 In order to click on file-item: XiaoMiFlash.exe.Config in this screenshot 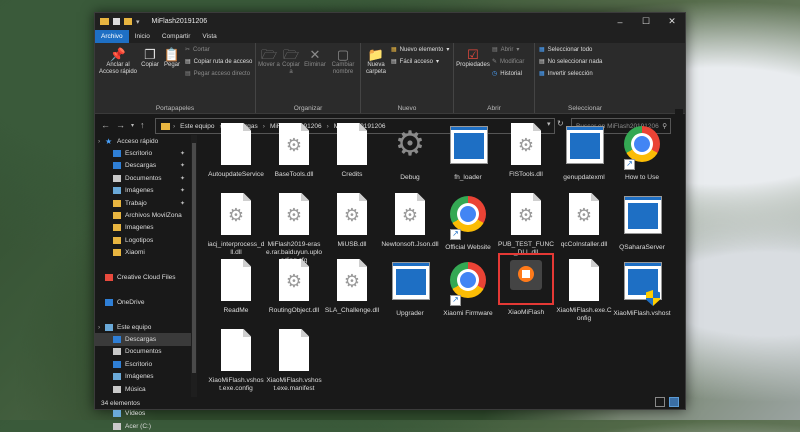, I will do `click(584, 291)`.